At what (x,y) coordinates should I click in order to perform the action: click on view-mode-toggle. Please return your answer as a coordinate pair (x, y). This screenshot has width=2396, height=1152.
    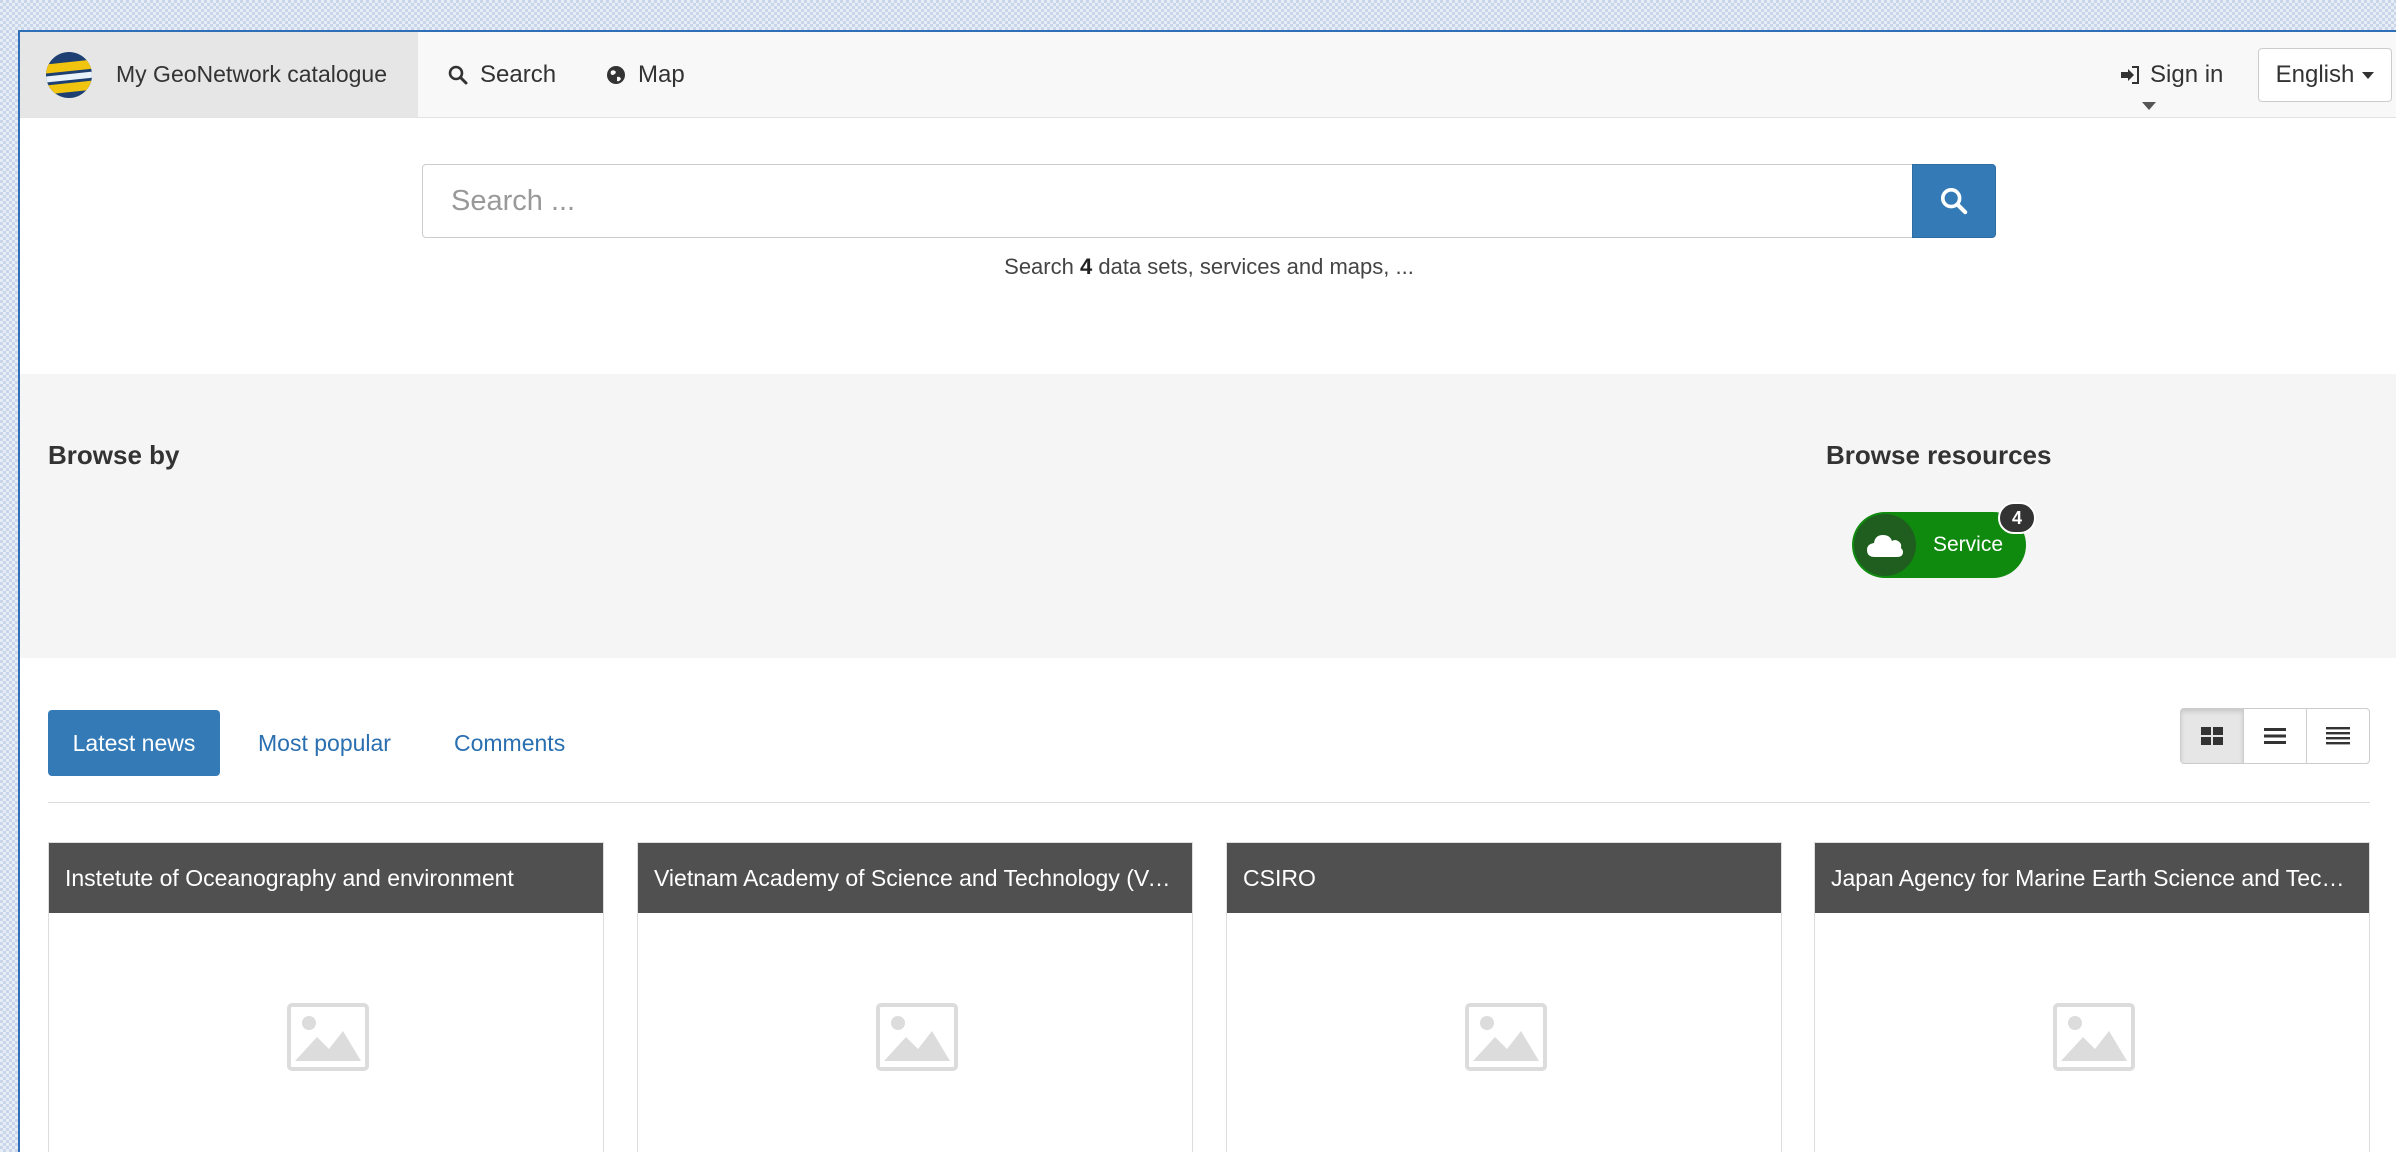
    Looking at the image, I should click on (2275, 736).